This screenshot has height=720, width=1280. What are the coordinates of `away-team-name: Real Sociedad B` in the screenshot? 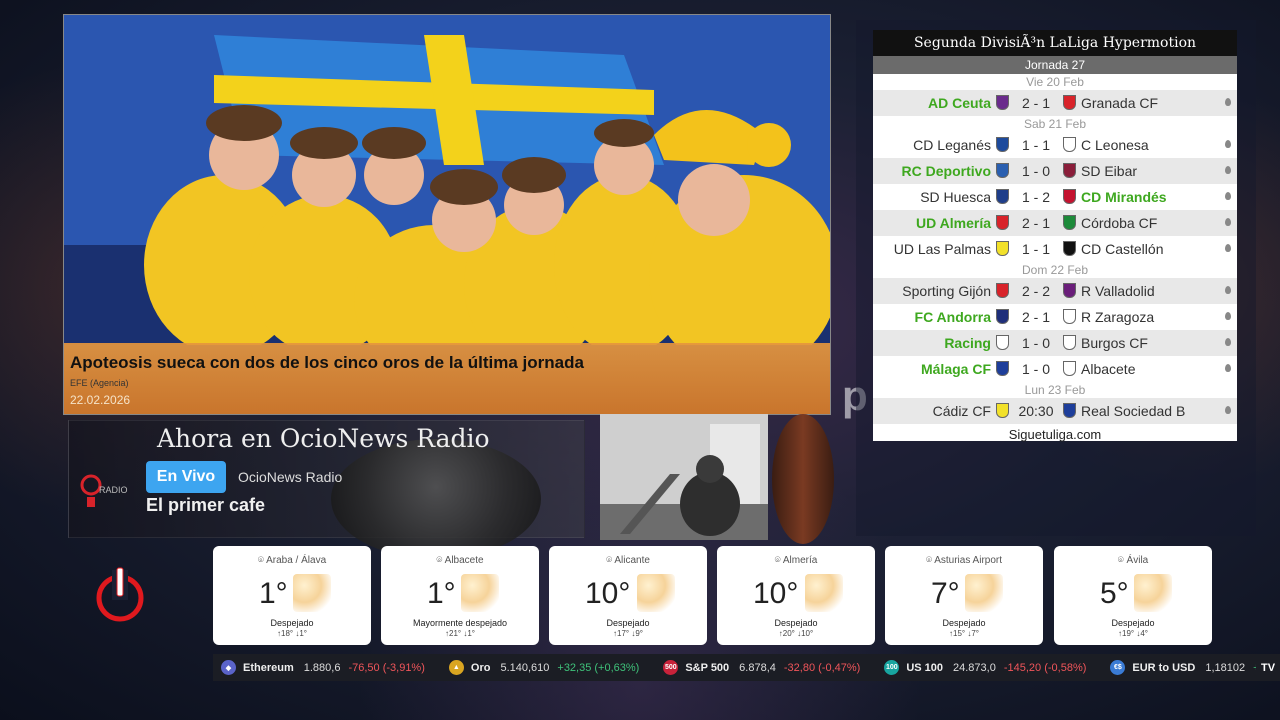 It's located at (1133, 411).